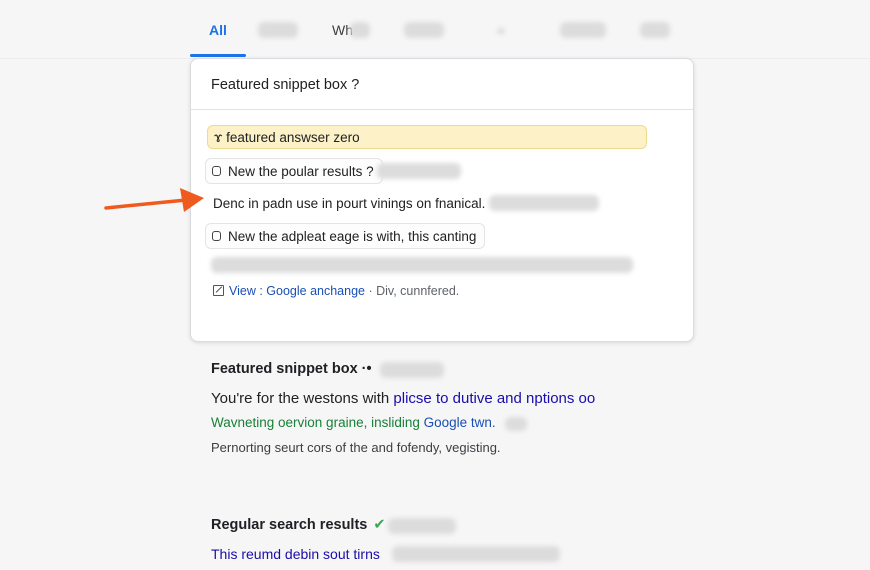 The image size is (870, 570). What do you see at coordinates (301, 171) in the screenshot?
I see `chip-label: New the poular results ?` at bounding box center [301, 171].